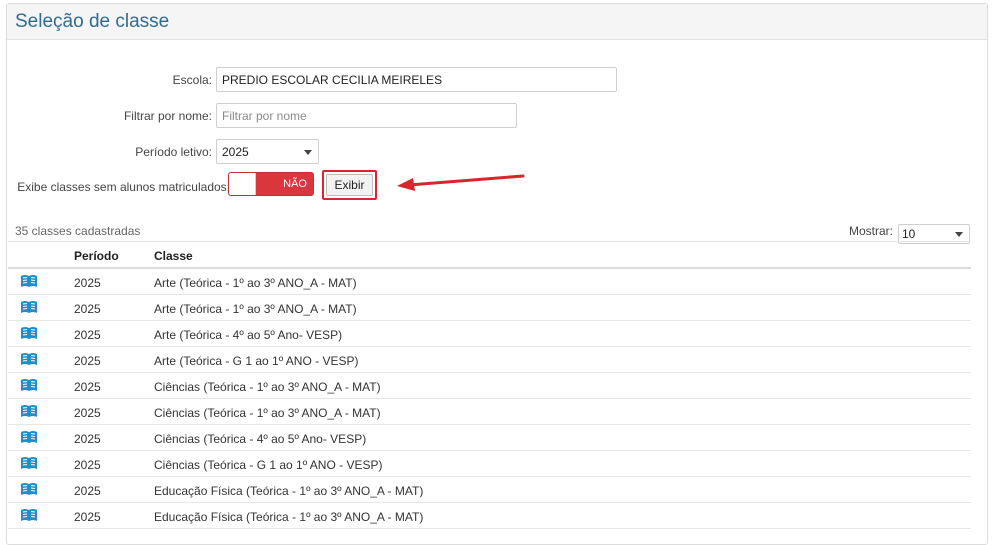 The image size is (997, 545). I want to click on periodo-label: Período letivo:, so click(173, 152).